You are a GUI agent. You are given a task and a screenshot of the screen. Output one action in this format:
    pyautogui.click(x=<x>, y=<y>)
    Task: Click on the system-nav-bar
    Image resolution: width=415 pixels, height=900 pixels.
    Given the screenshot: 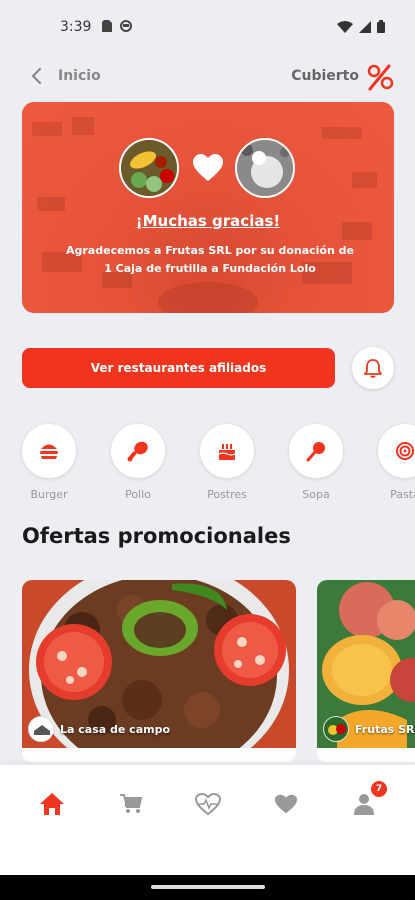 What is the action you would take?
    pyautogui.click(x=207, y=887)
    